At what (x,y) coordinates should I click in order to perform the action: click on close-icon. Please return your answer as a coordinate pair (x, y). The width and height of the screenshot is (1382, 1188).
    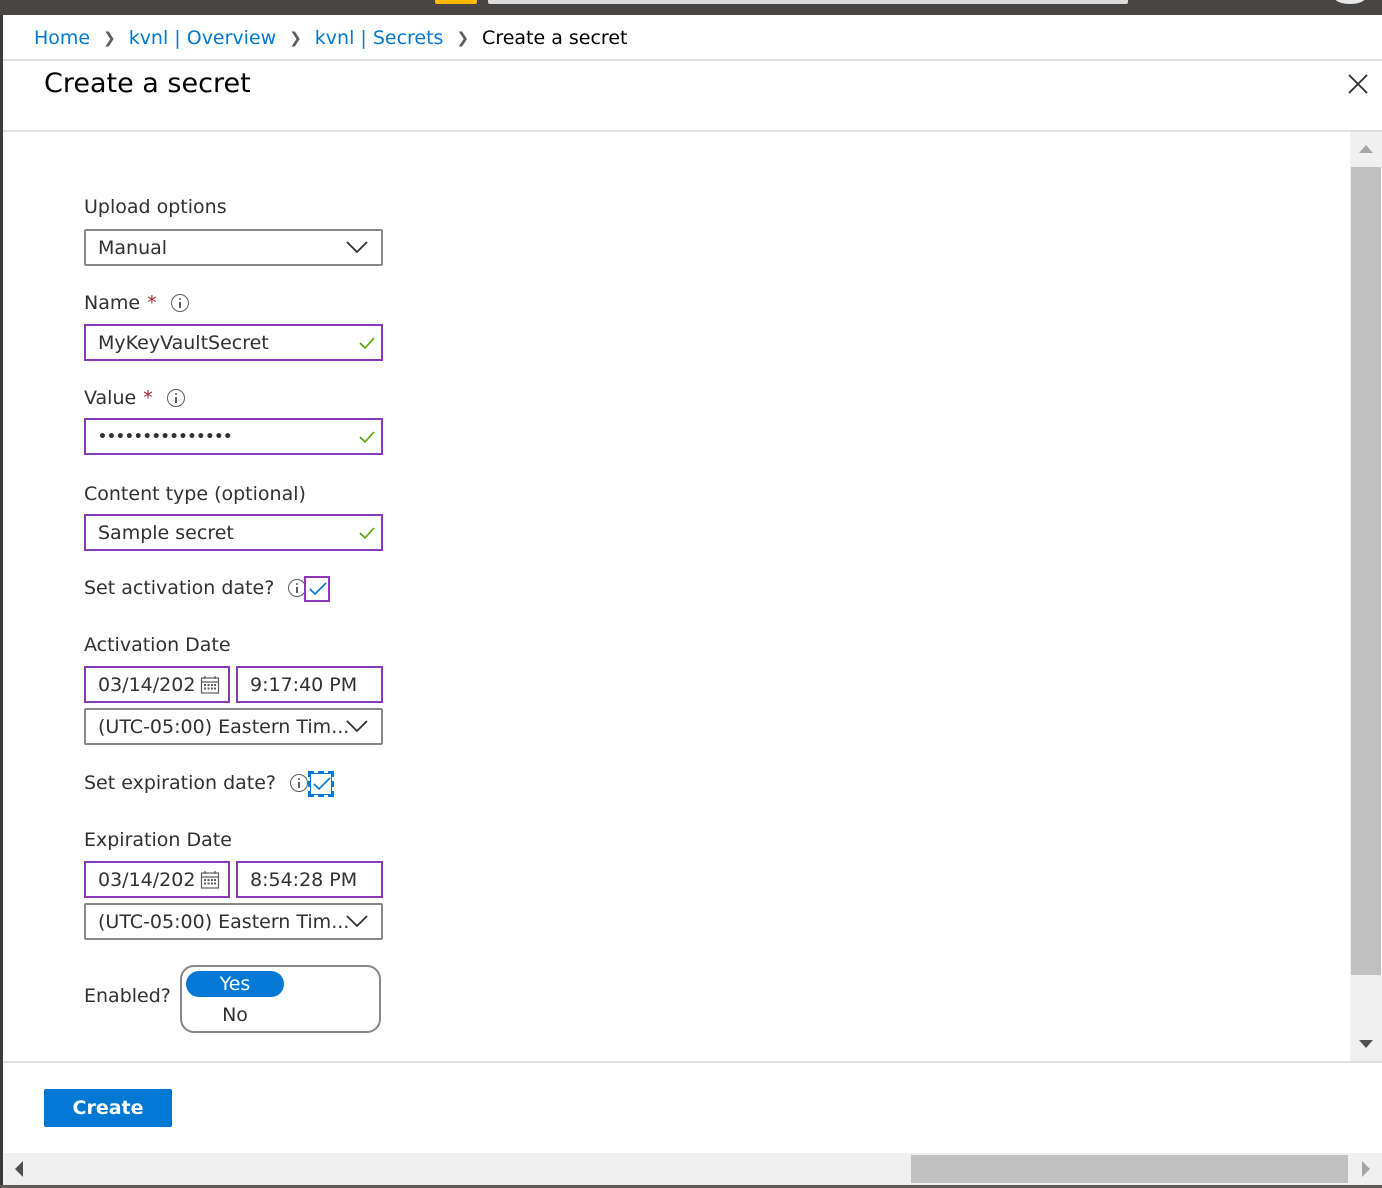
    Looking at the image, I should click on (1358, 84).